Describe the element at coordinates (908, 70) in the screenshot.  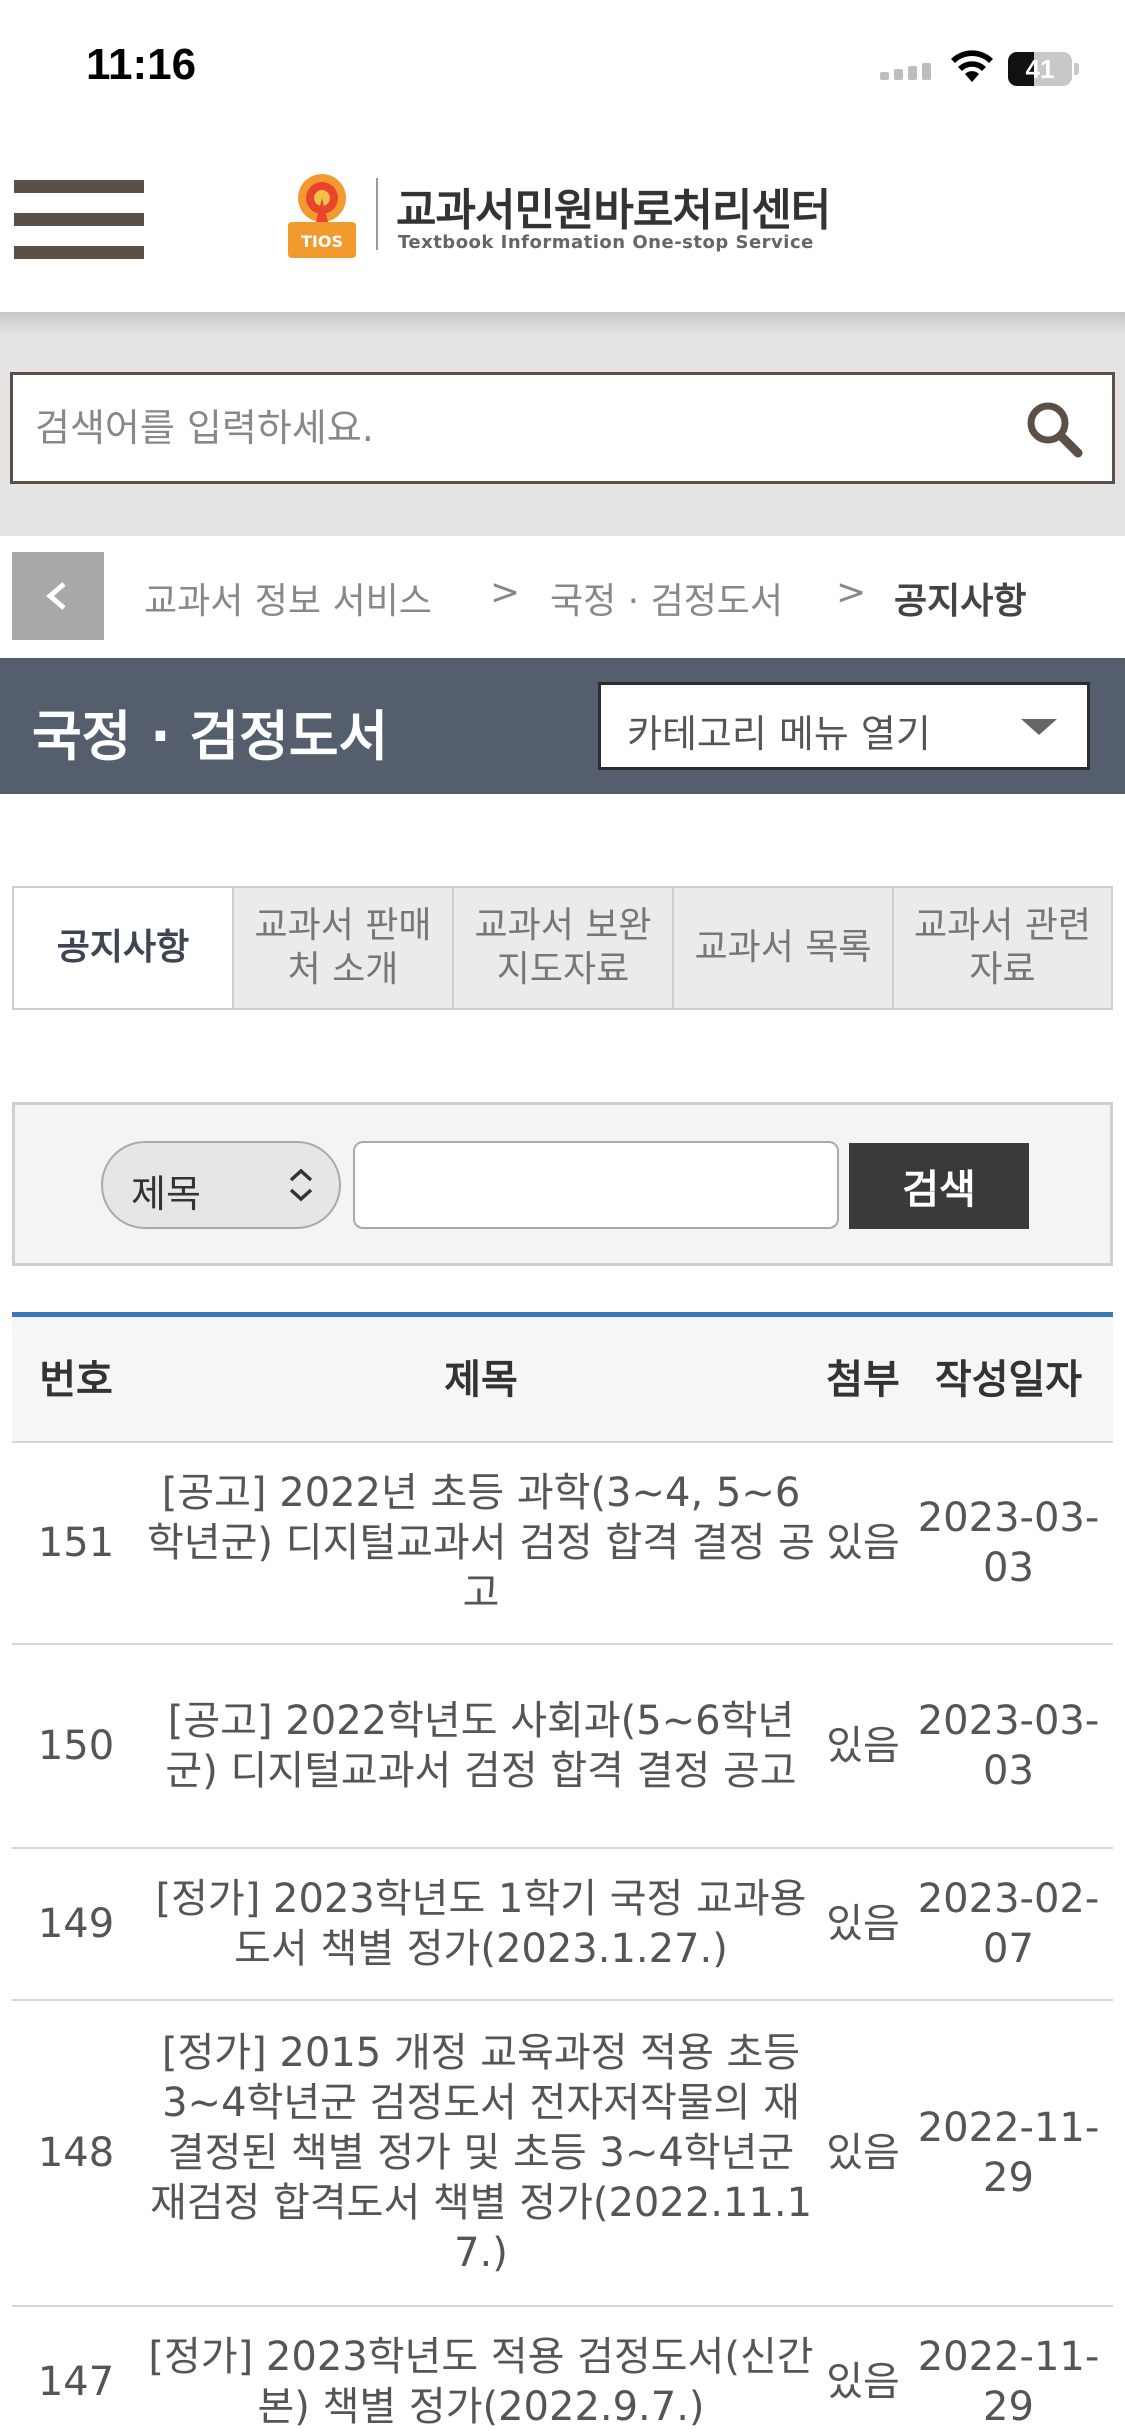
I see `cellular-signal-icon` at that location.